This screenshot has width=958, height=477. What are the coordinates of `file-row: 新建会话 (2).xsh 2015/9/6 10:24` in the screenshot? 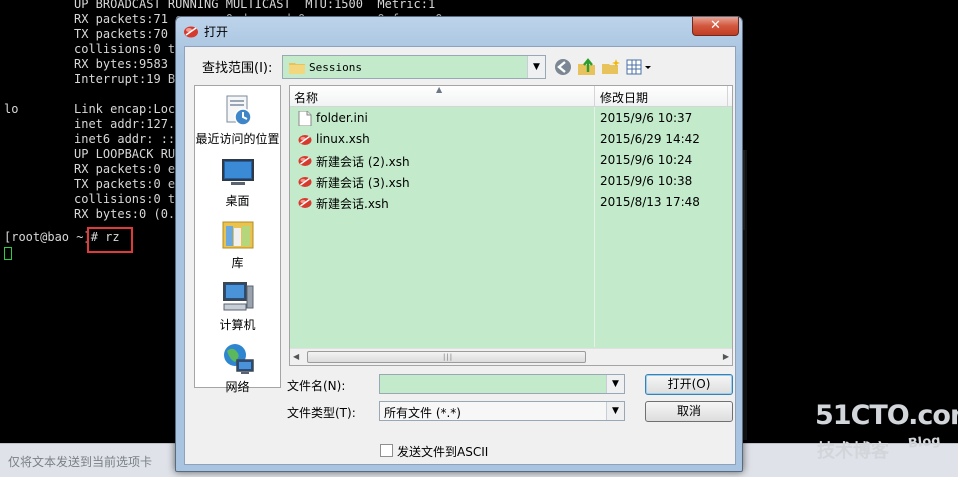 It's located at (511, 160).